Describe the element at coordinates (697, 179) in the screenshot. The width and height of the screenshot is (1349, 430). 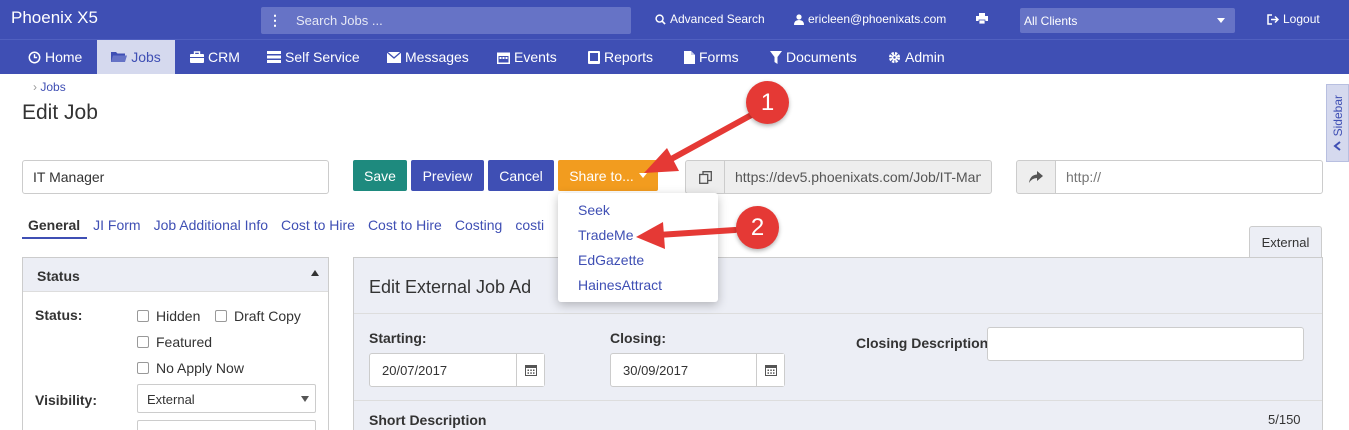
I see `annotation-arrows` at that location.